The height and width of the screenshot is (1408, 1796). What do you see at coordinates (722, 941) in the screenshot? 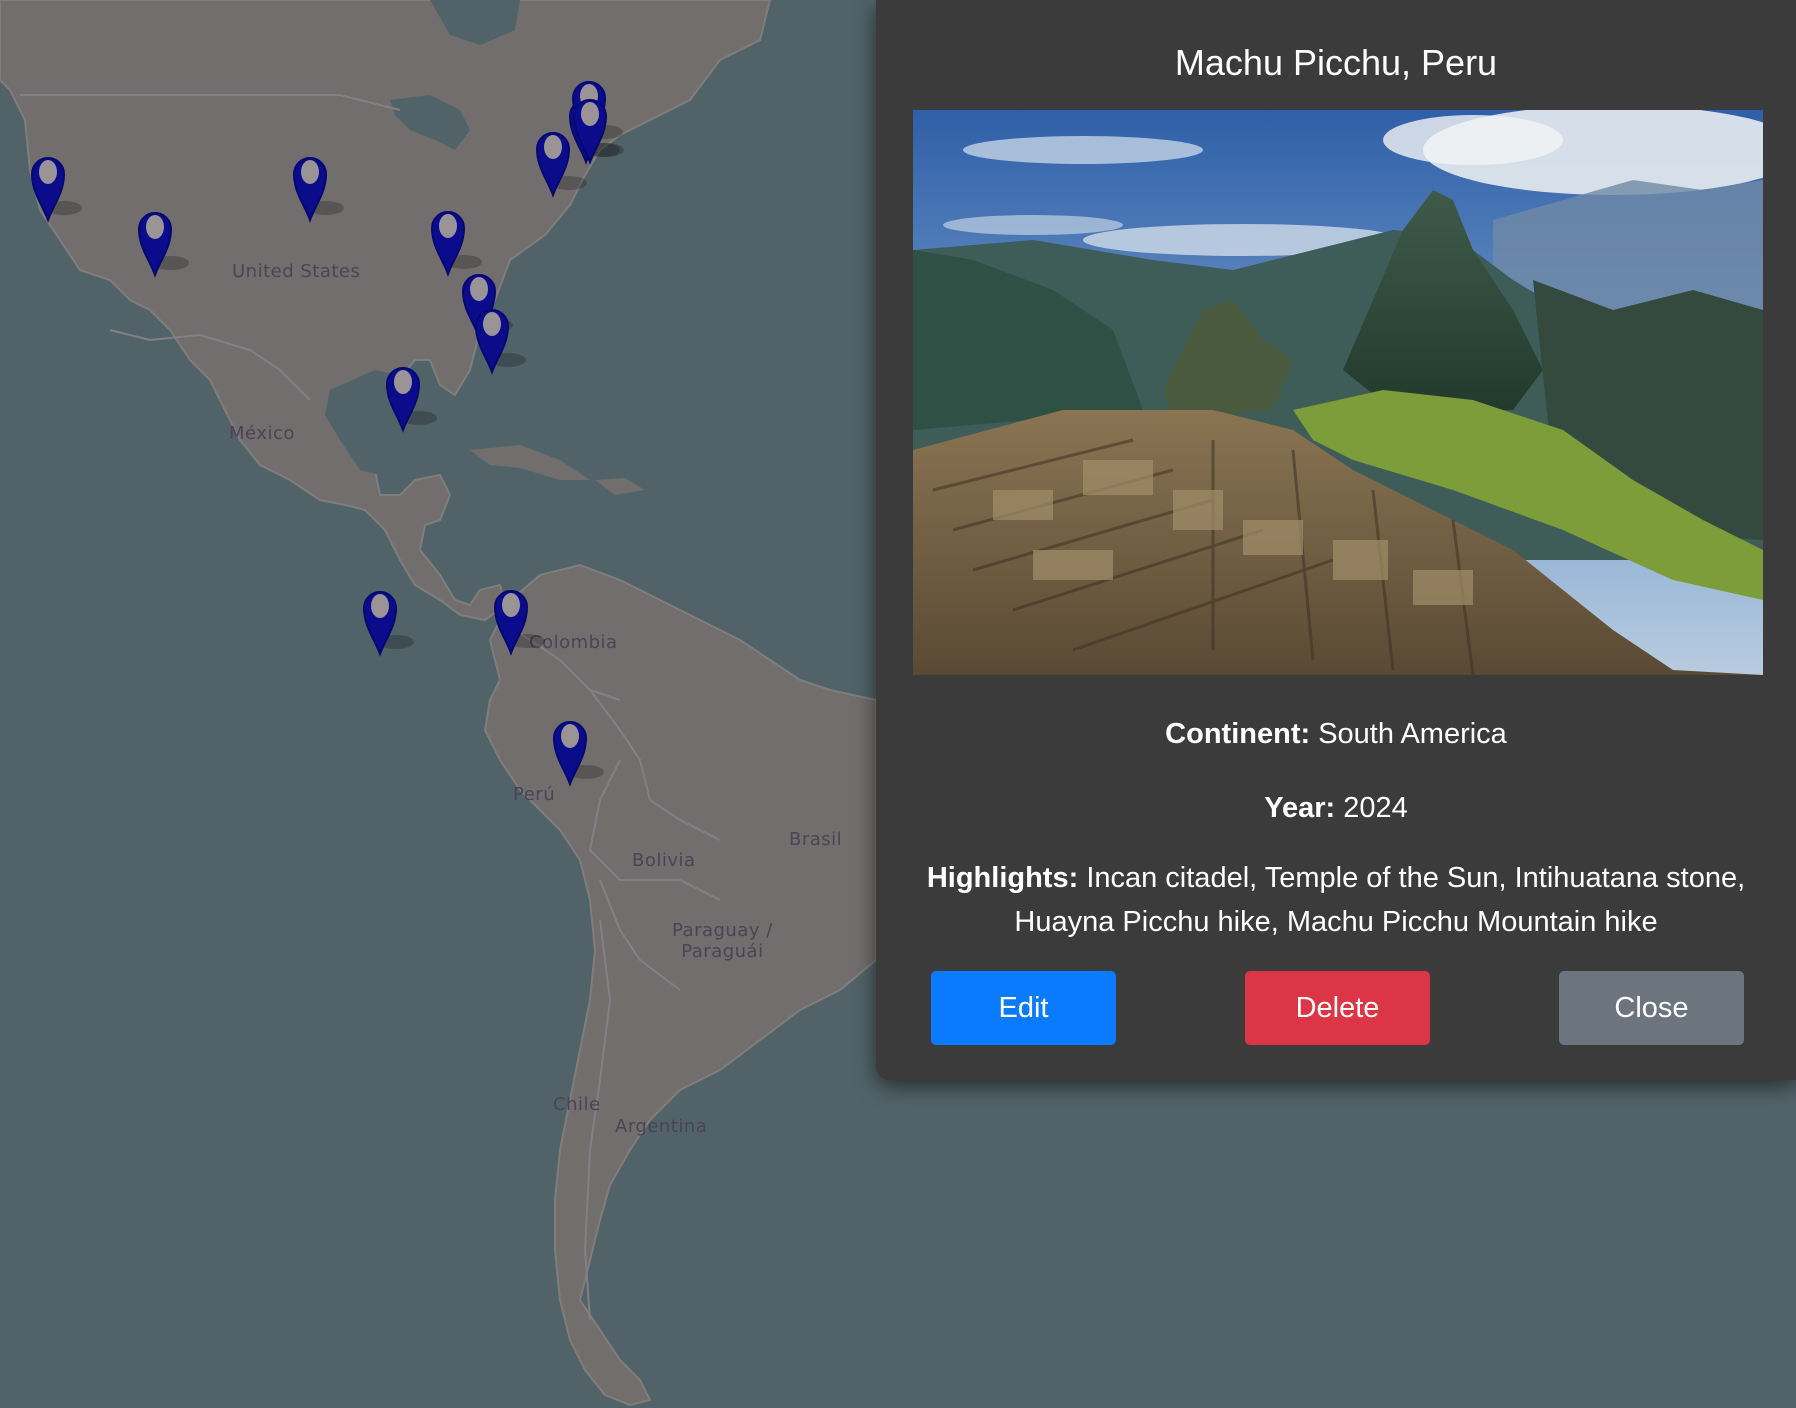
I see `map-label-paraguay: Paraguay / Paraguái` at bounding box center [722, 941].